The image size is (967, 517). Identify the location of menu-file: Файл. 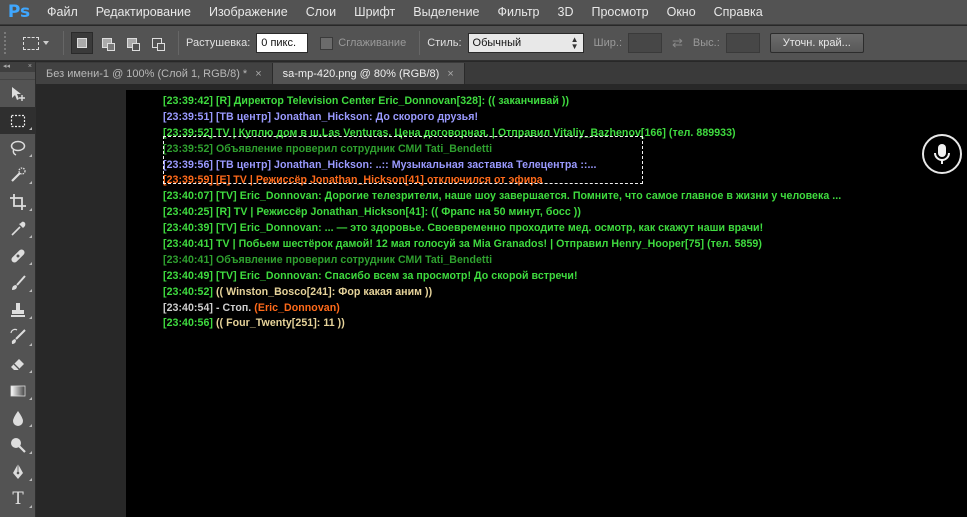
(62, 12).